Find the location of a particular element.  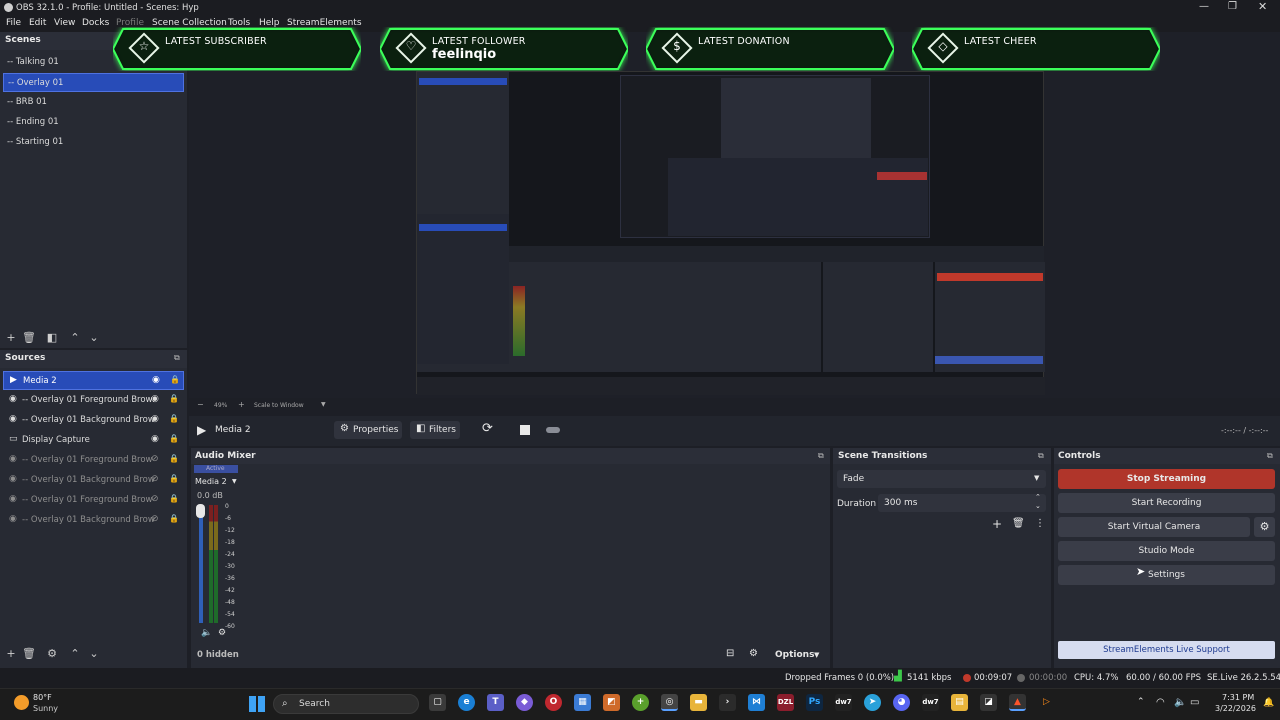

studio-mode-button: Studio Mode is located at coordinates (1166, 551).